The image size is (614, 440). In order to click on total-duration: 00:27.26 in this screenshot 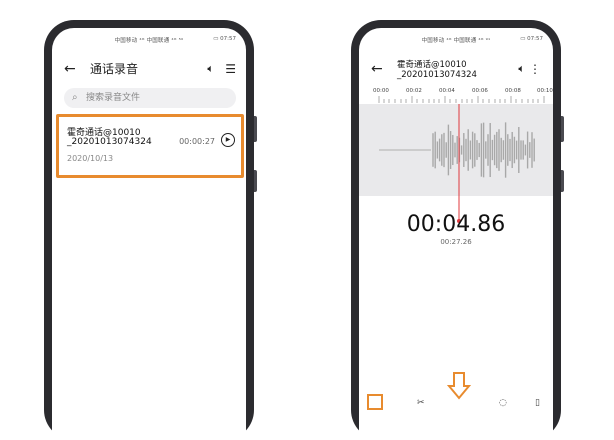, I will do `click(456, 242)`.